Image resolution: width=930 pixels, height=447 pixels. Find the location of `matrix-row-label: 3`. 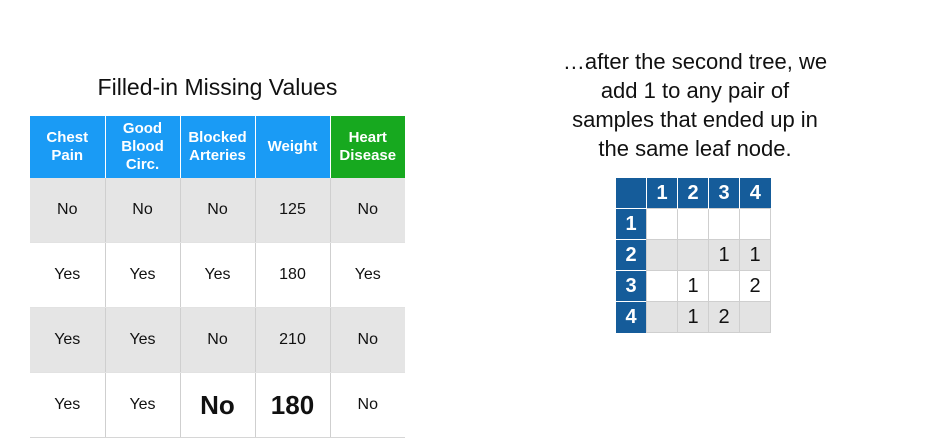

matrix-row-label: 3 is located at coordinates (631, 286).